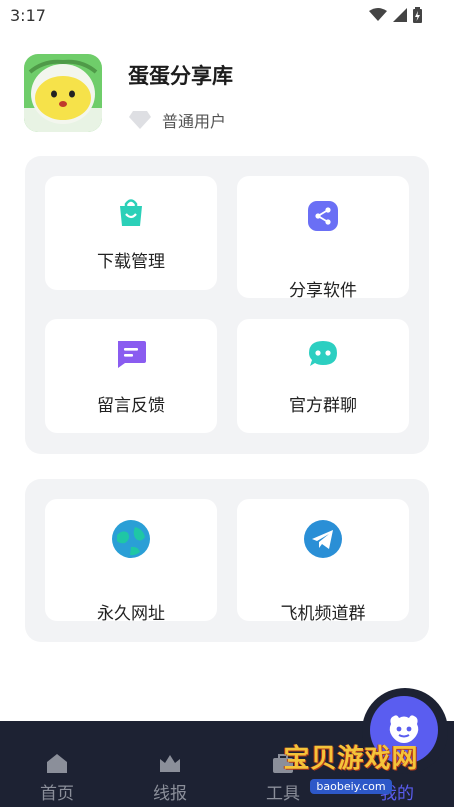 The height and width of the screenshot is (807, 454). What do you see at coordinates (131, 262) in the screenshot?
I see `download-manager-label: 下载管理` at bounding box center [131, 262].